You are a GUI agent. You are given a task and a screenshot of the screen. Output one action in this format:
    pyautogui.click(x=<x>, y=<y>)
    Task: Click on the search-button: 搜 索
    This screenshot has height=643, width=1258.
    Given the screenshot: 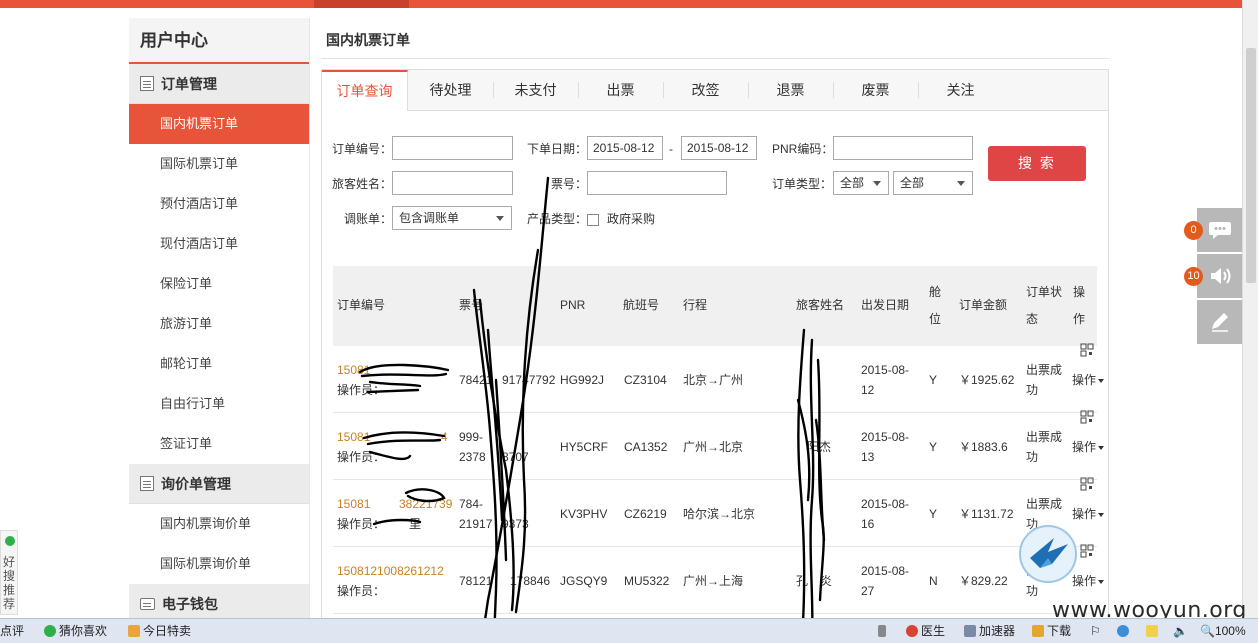 What is the action you would take?
    pyautogui.click(x=1037, y=163)
    